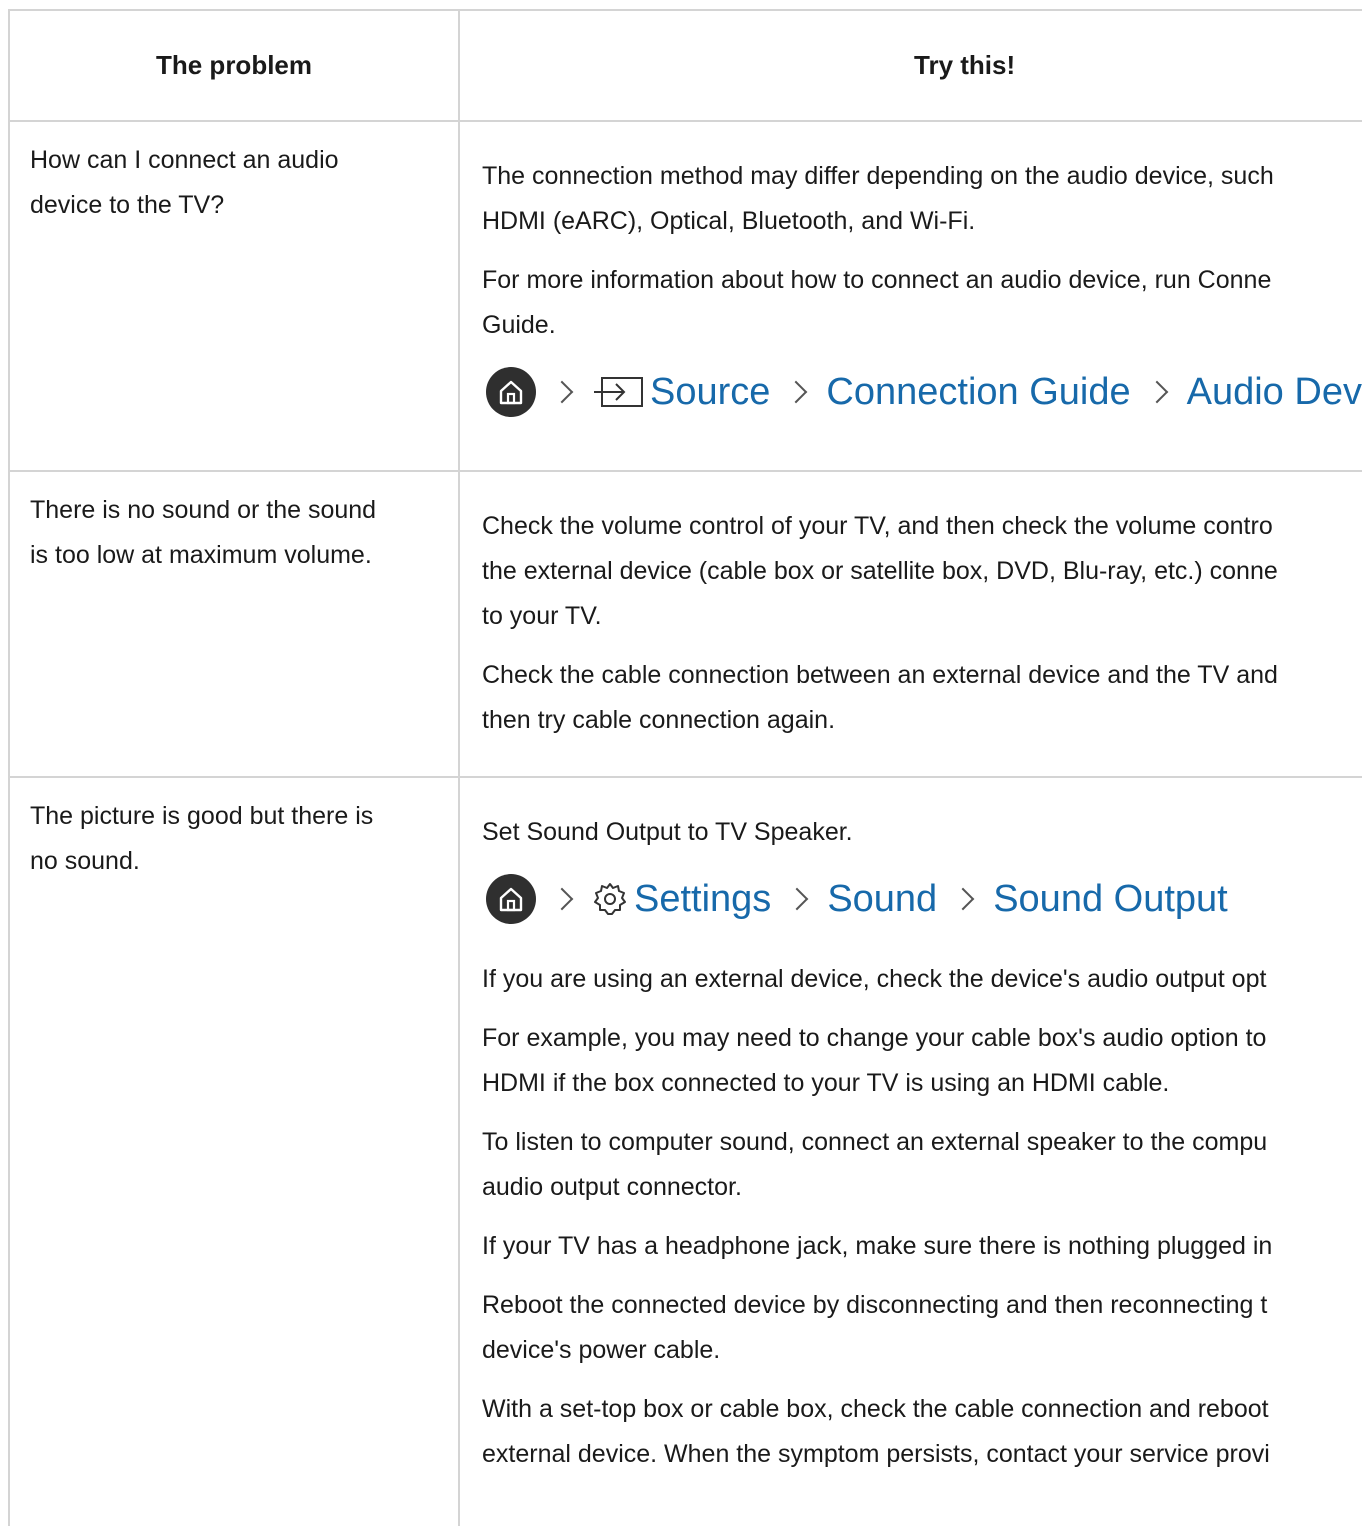 Image resolution: width=1362 pixels, height=1526 pixels. I want to click on path-item-connection-guide: Connection Guide, so click(978, 392).